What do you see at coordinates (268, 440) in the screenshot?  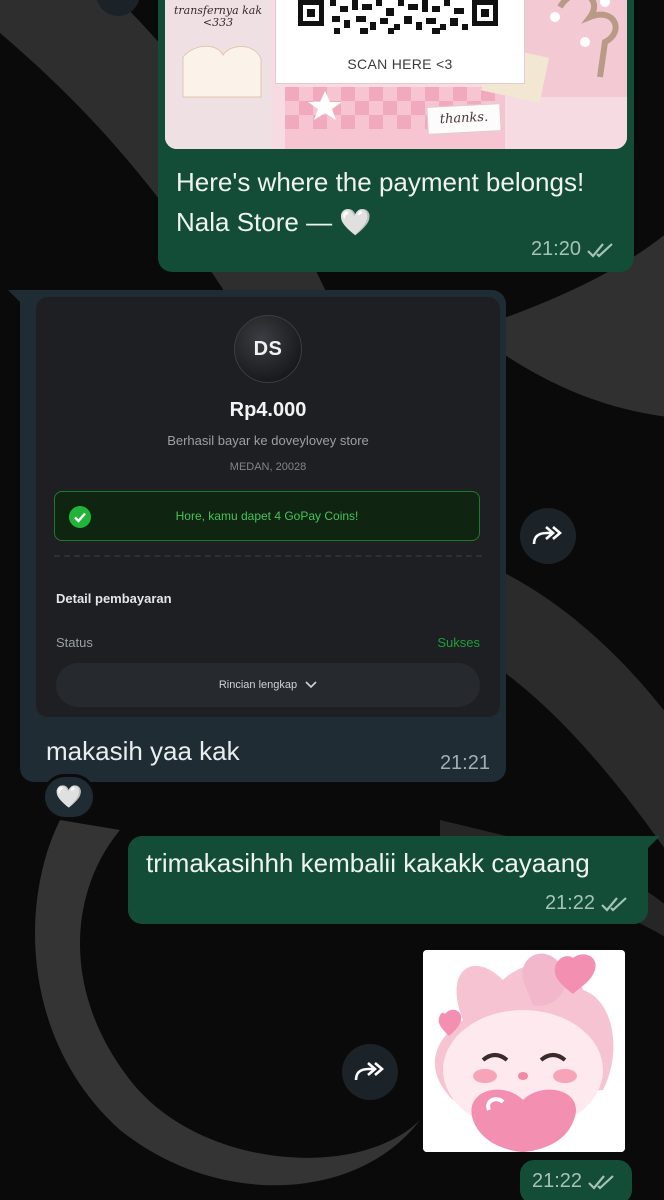 I see `merchant-line: Berhasil bayar ke doveylovey store` at bounding box center [268, 440].